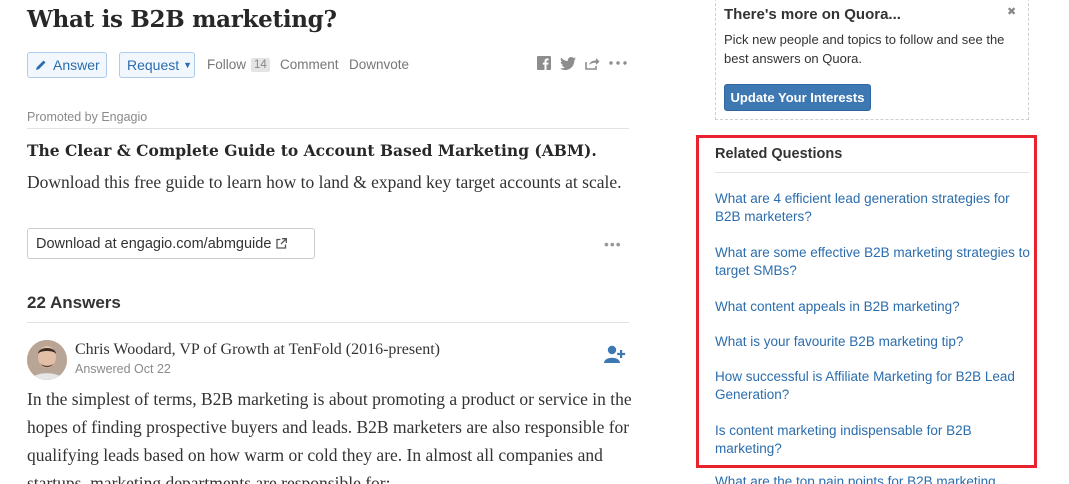 This screenshot has height=484, width=1069. What do you see at coordinates (41, 65) in the screenshot?
I see `pencil-icon` at bounding box center [41, 65].